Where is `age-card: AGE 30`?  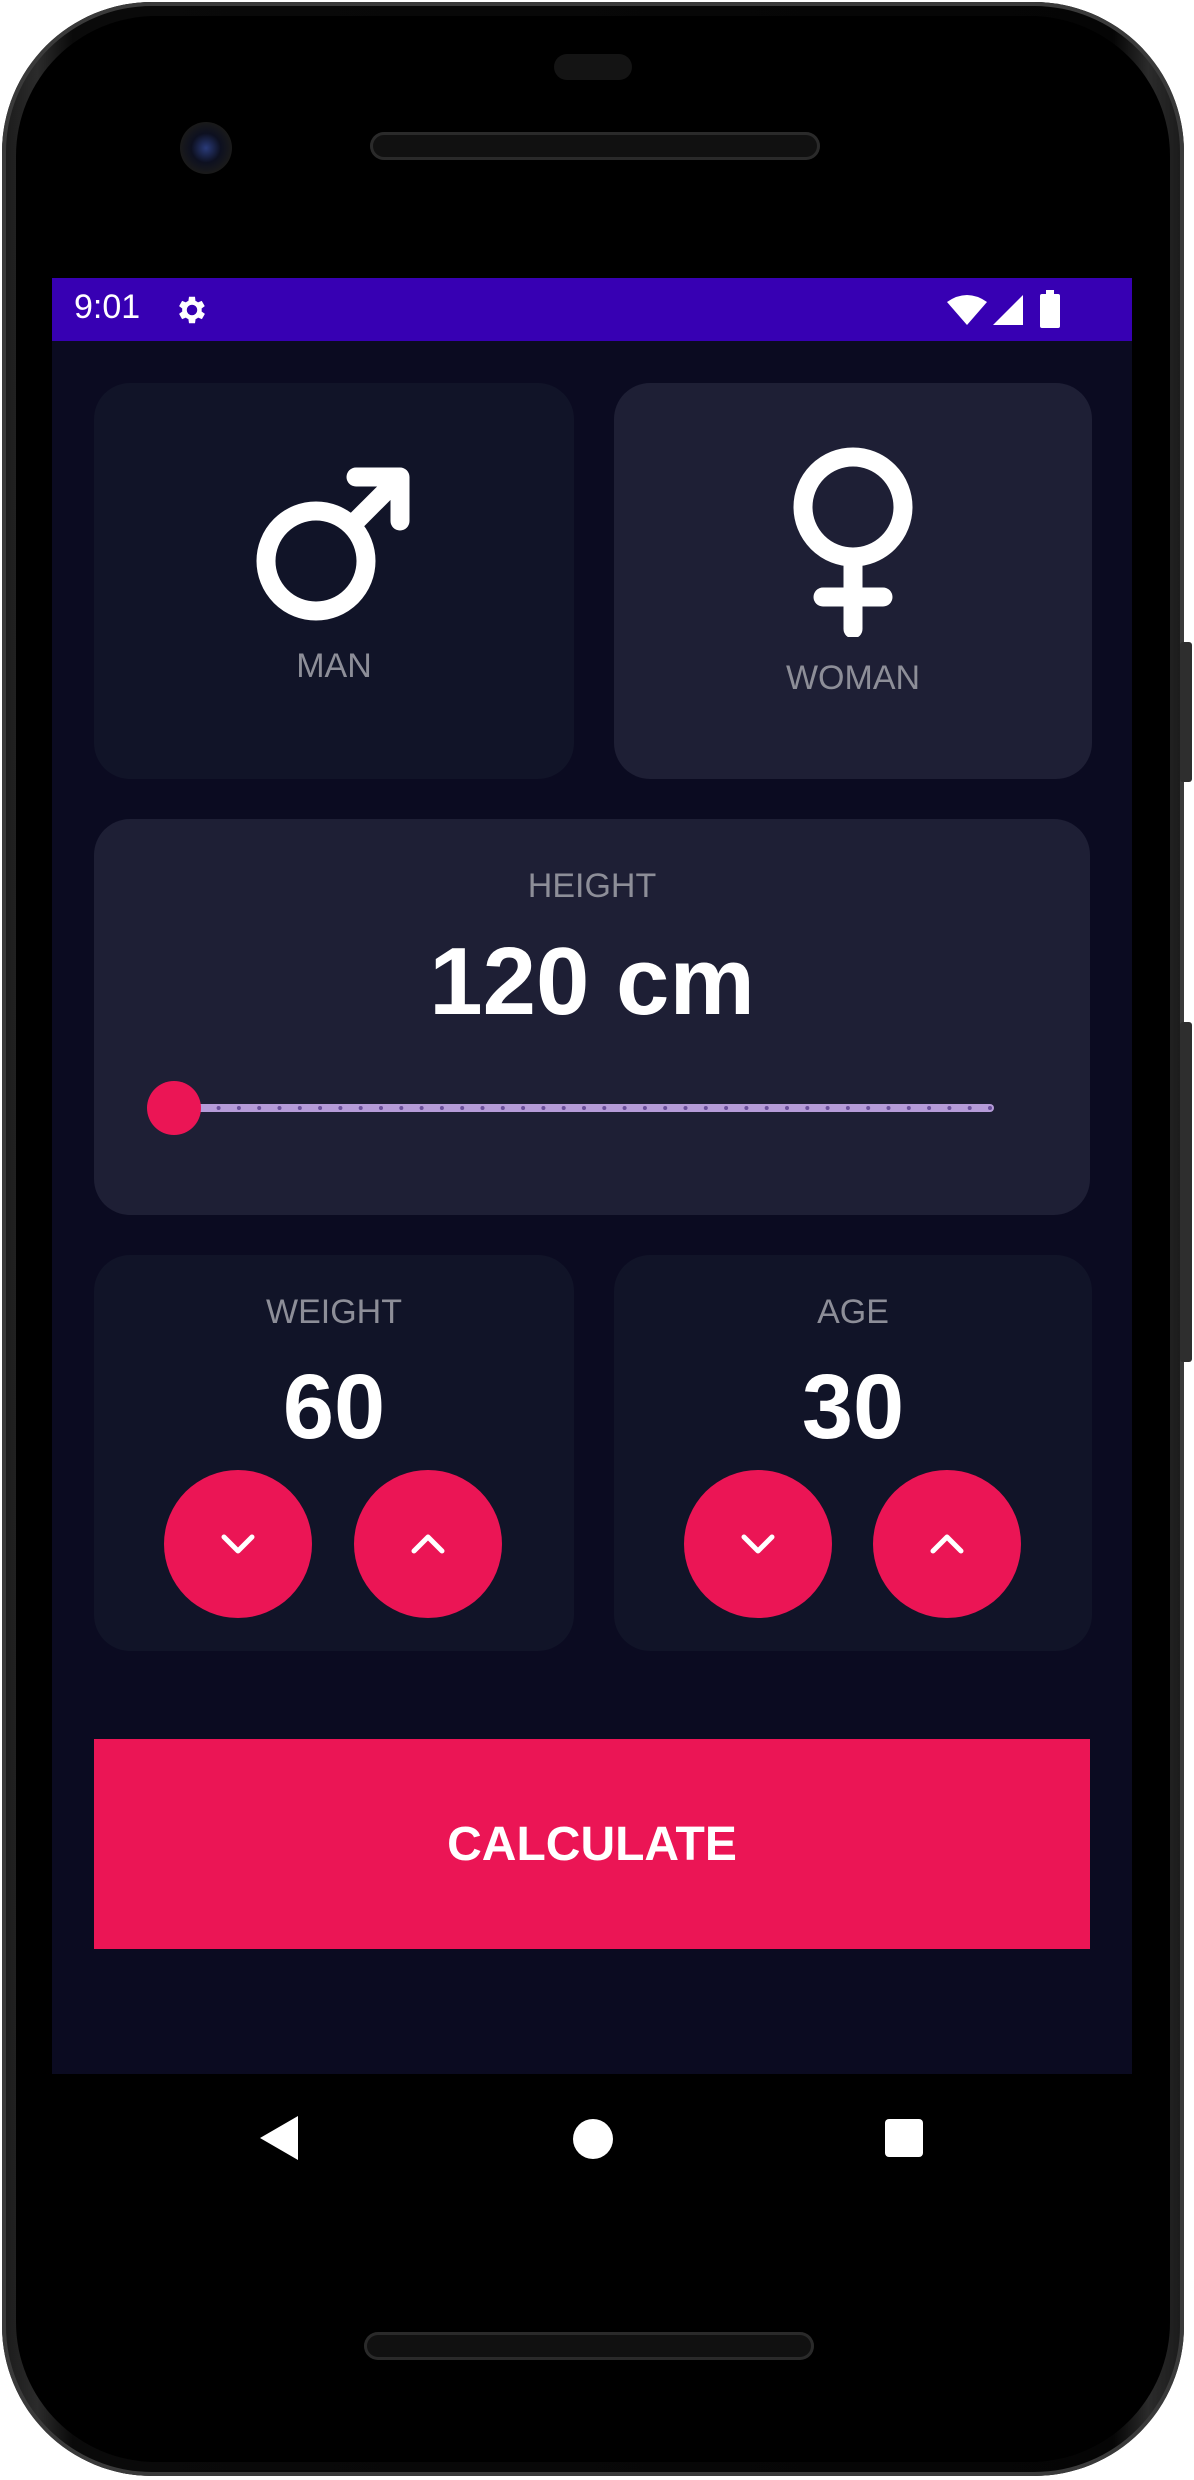 age-card: AGE 30 is located at coordinates (853, 1453).